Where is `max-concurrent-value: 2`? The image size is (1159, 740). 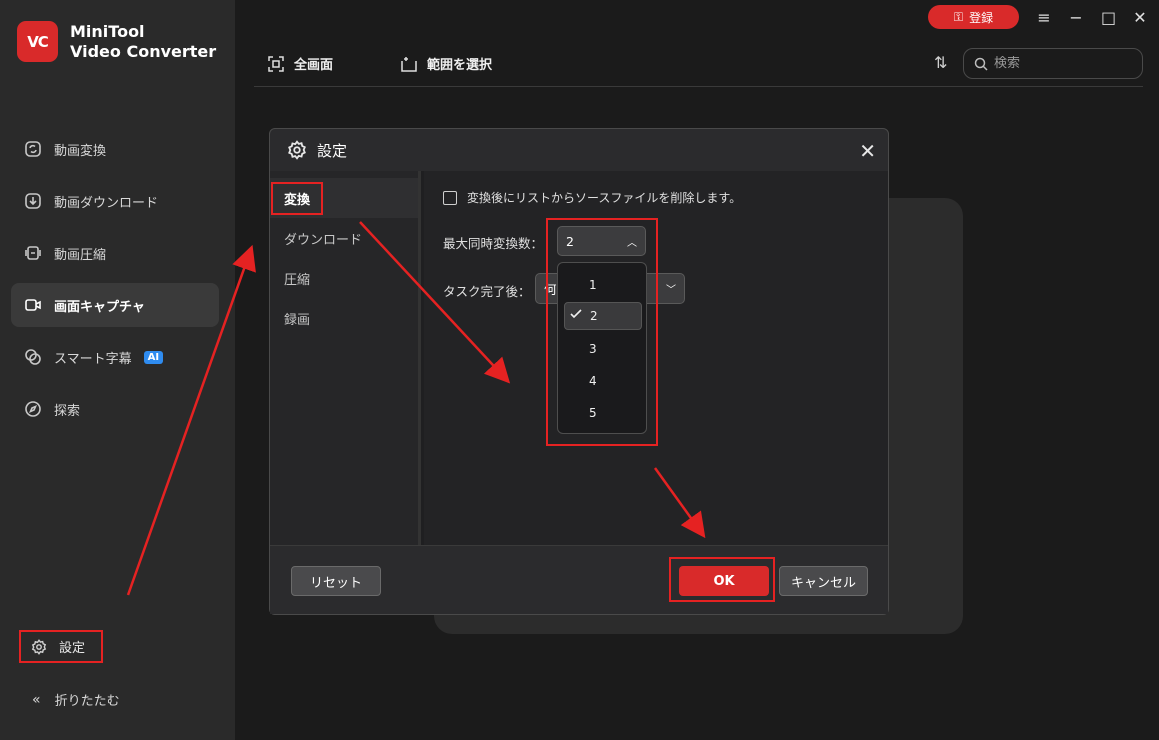 max-concurrent-value: 2 is located at coordinates (570, 241).